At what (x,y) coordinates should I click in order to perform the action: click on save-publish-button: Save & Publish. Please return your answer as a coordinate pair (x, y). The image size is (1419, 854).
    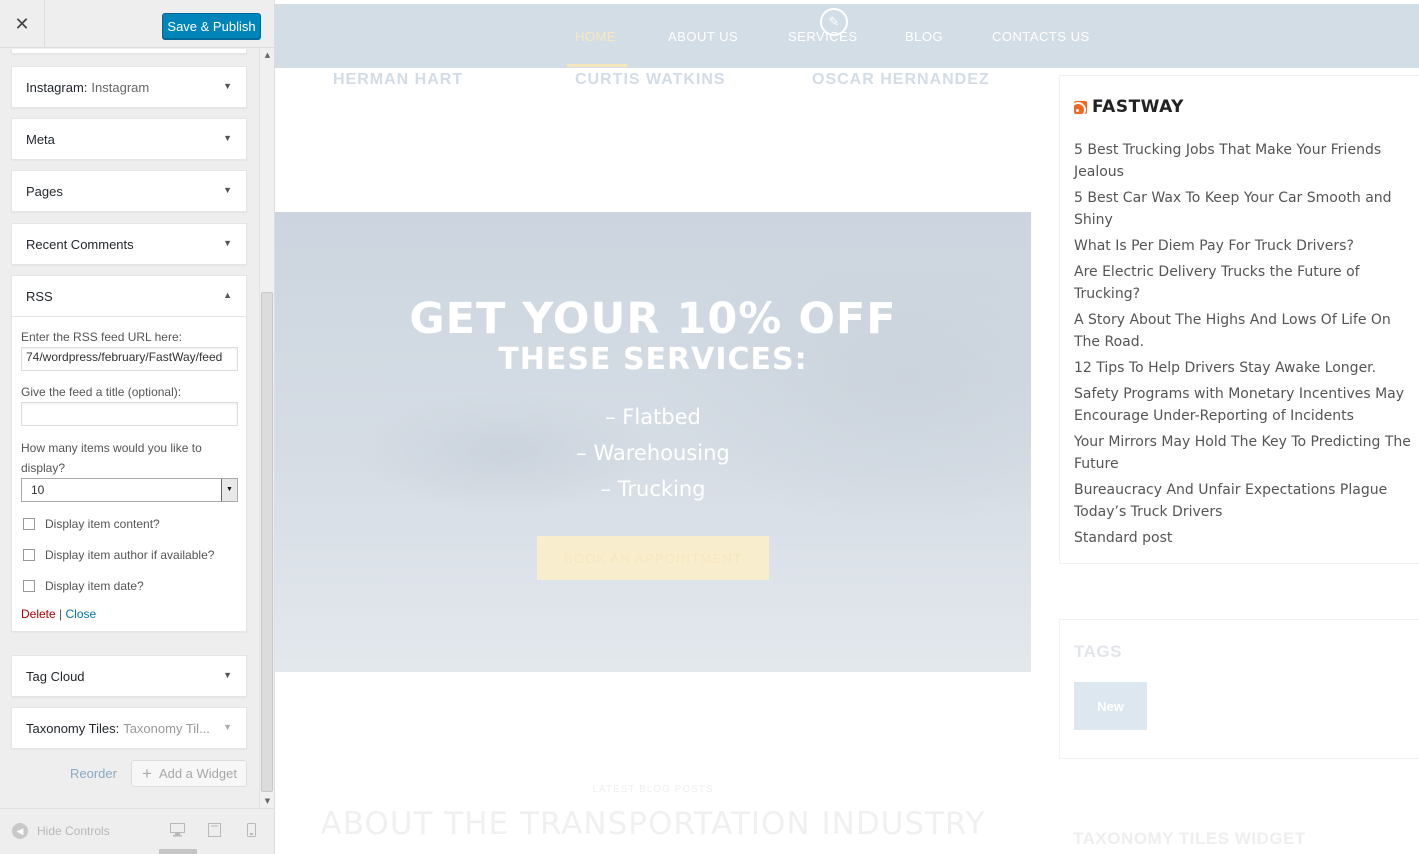
    Looking at the image, I should click on (211, 26).